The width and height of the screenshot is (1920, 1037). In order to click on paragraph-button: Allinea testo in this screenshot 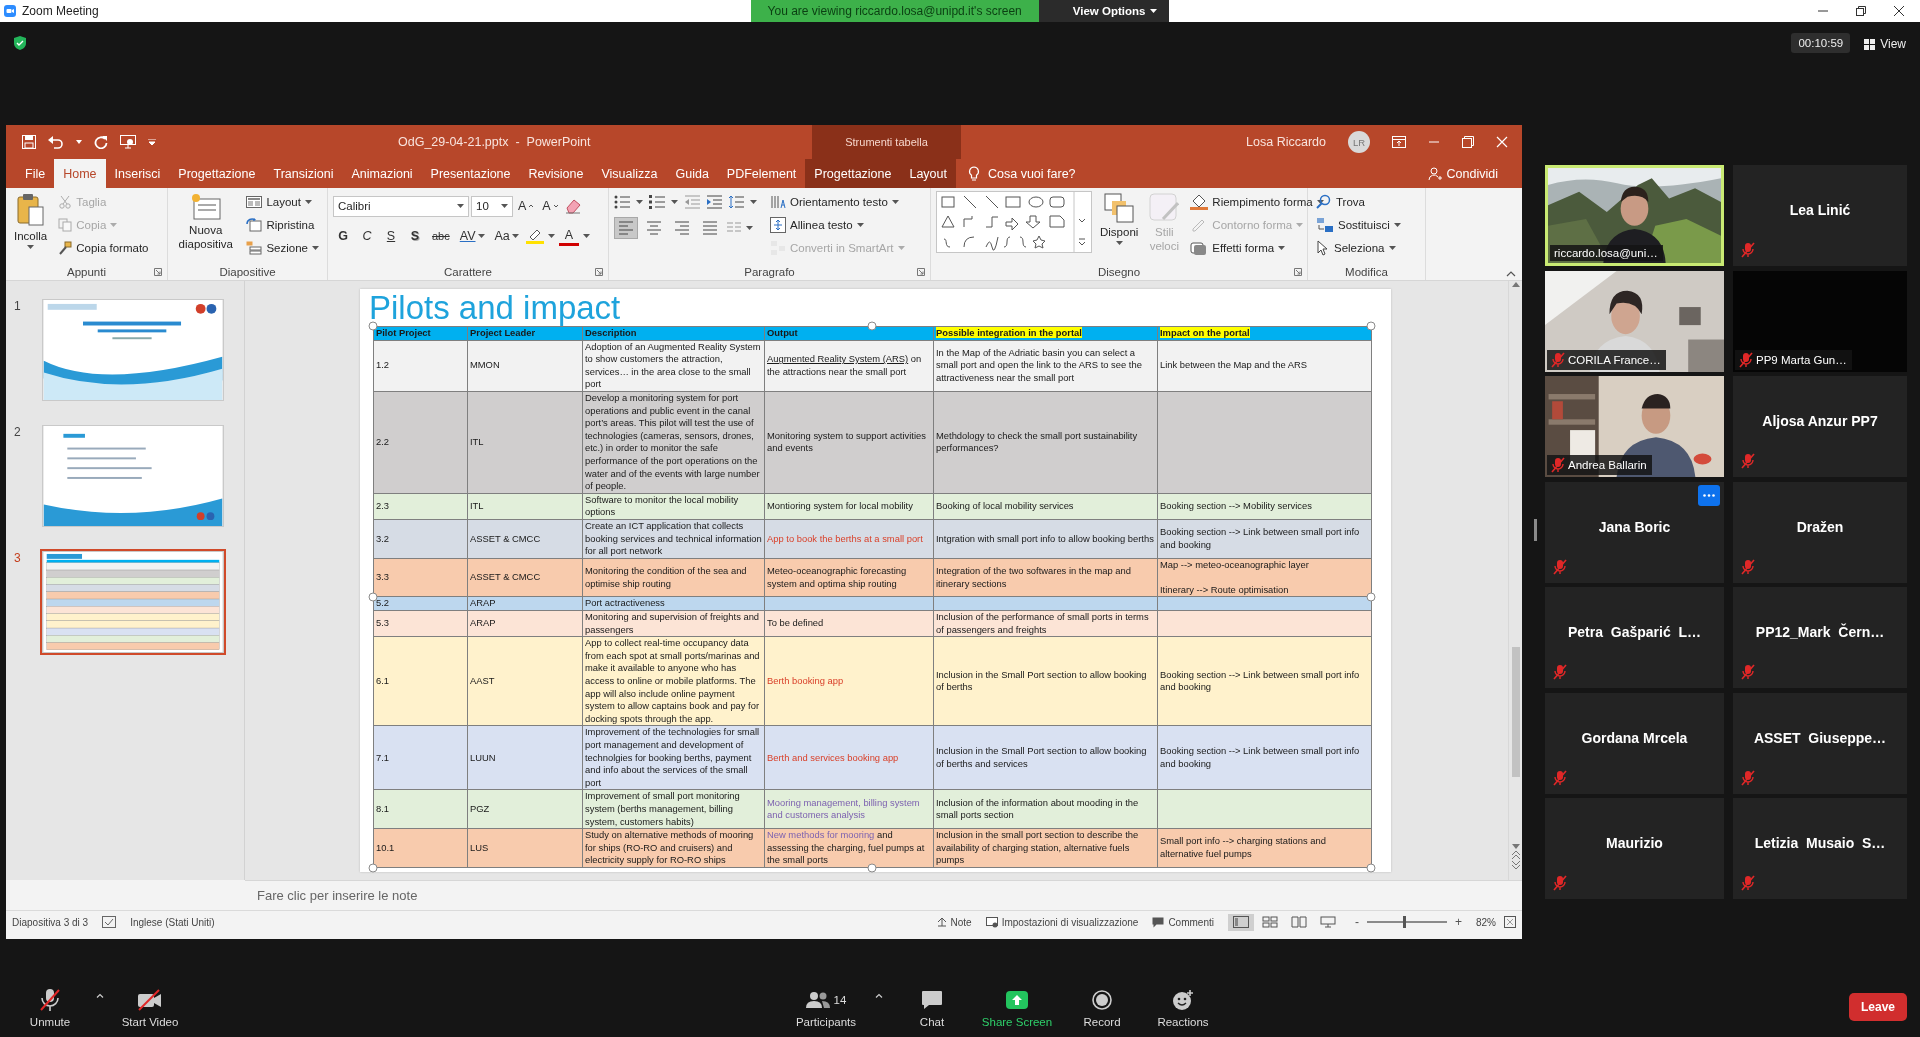, I will do `click(837, 225)`.